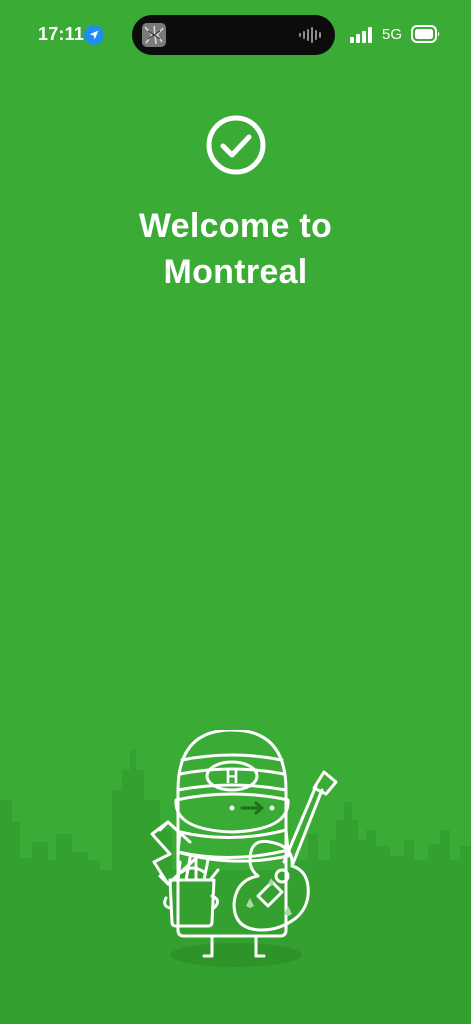 The image size is (471, 1024). I want to click on welcome-title-line-1: Welcome to, so click(235, 226).